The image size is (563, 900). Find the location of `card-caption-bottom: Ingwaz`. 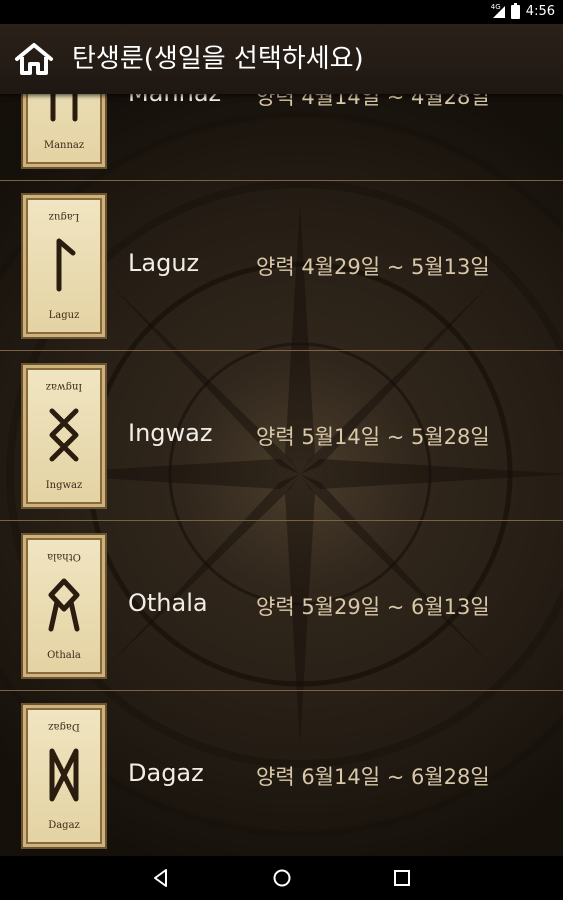

card-caption-bottom: Ingwaz is located at coordinates (64, 485).